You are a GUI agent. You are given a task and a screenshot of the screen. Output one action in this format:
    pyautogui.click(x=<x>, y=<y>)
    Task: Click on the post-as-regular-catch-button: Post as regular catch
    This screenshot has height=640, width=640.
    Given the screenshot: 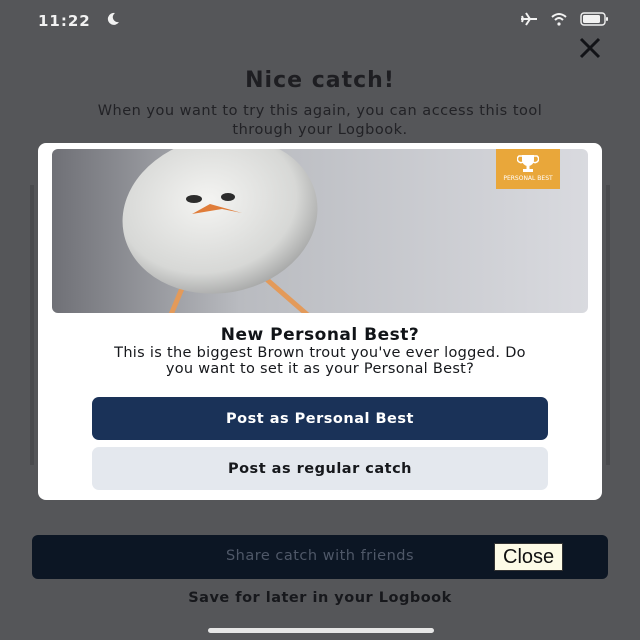 What is the action you would take?
    pyautogui.click(x=320, y=468)
    